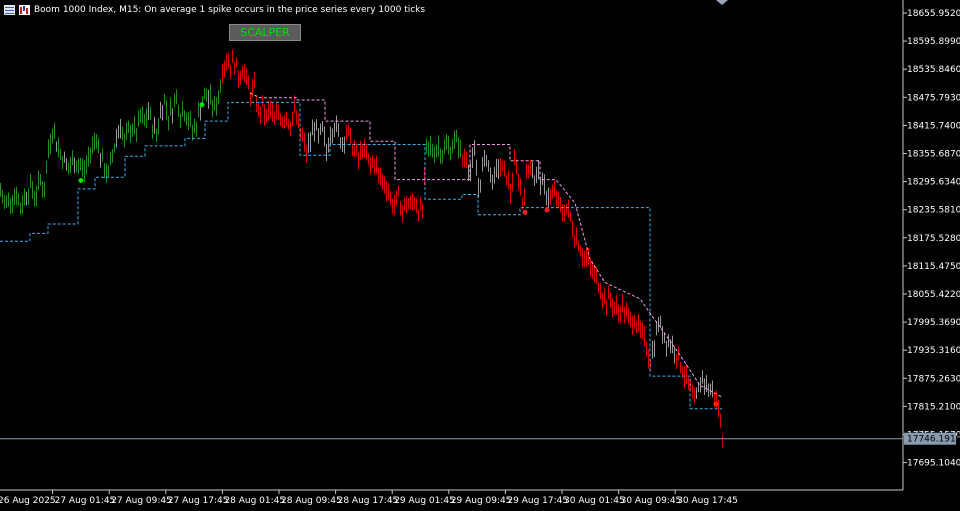 This screenshot has width=960, height=511. What do you see at coordinates (933, 351) in the screenshot?
I see `y-tick-label: 17935.3160` at bounding box center [933, 351].